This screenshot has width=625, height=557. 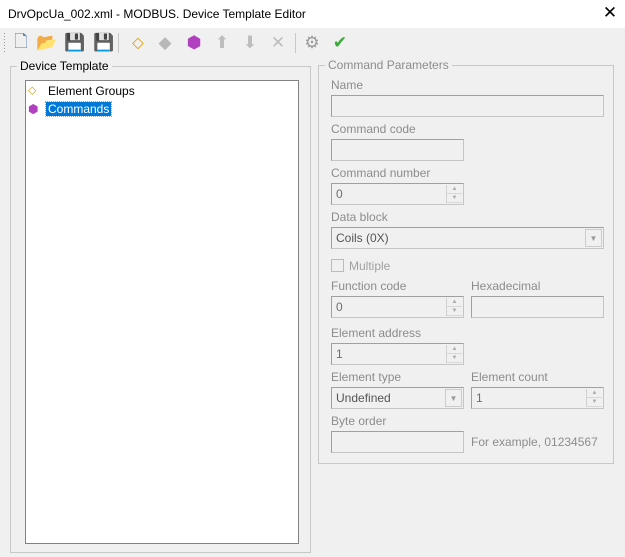 I want to click on multiple-label: Multiple, so click(x=370, y=266).